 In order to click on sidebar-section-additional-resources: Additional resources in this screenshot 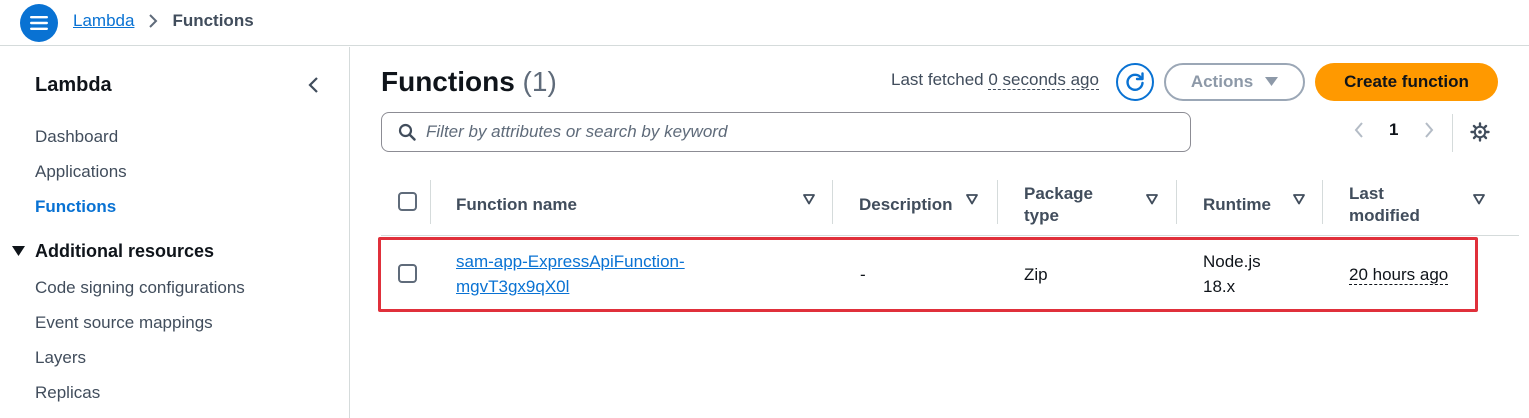, I will do `click(113, 251)`.